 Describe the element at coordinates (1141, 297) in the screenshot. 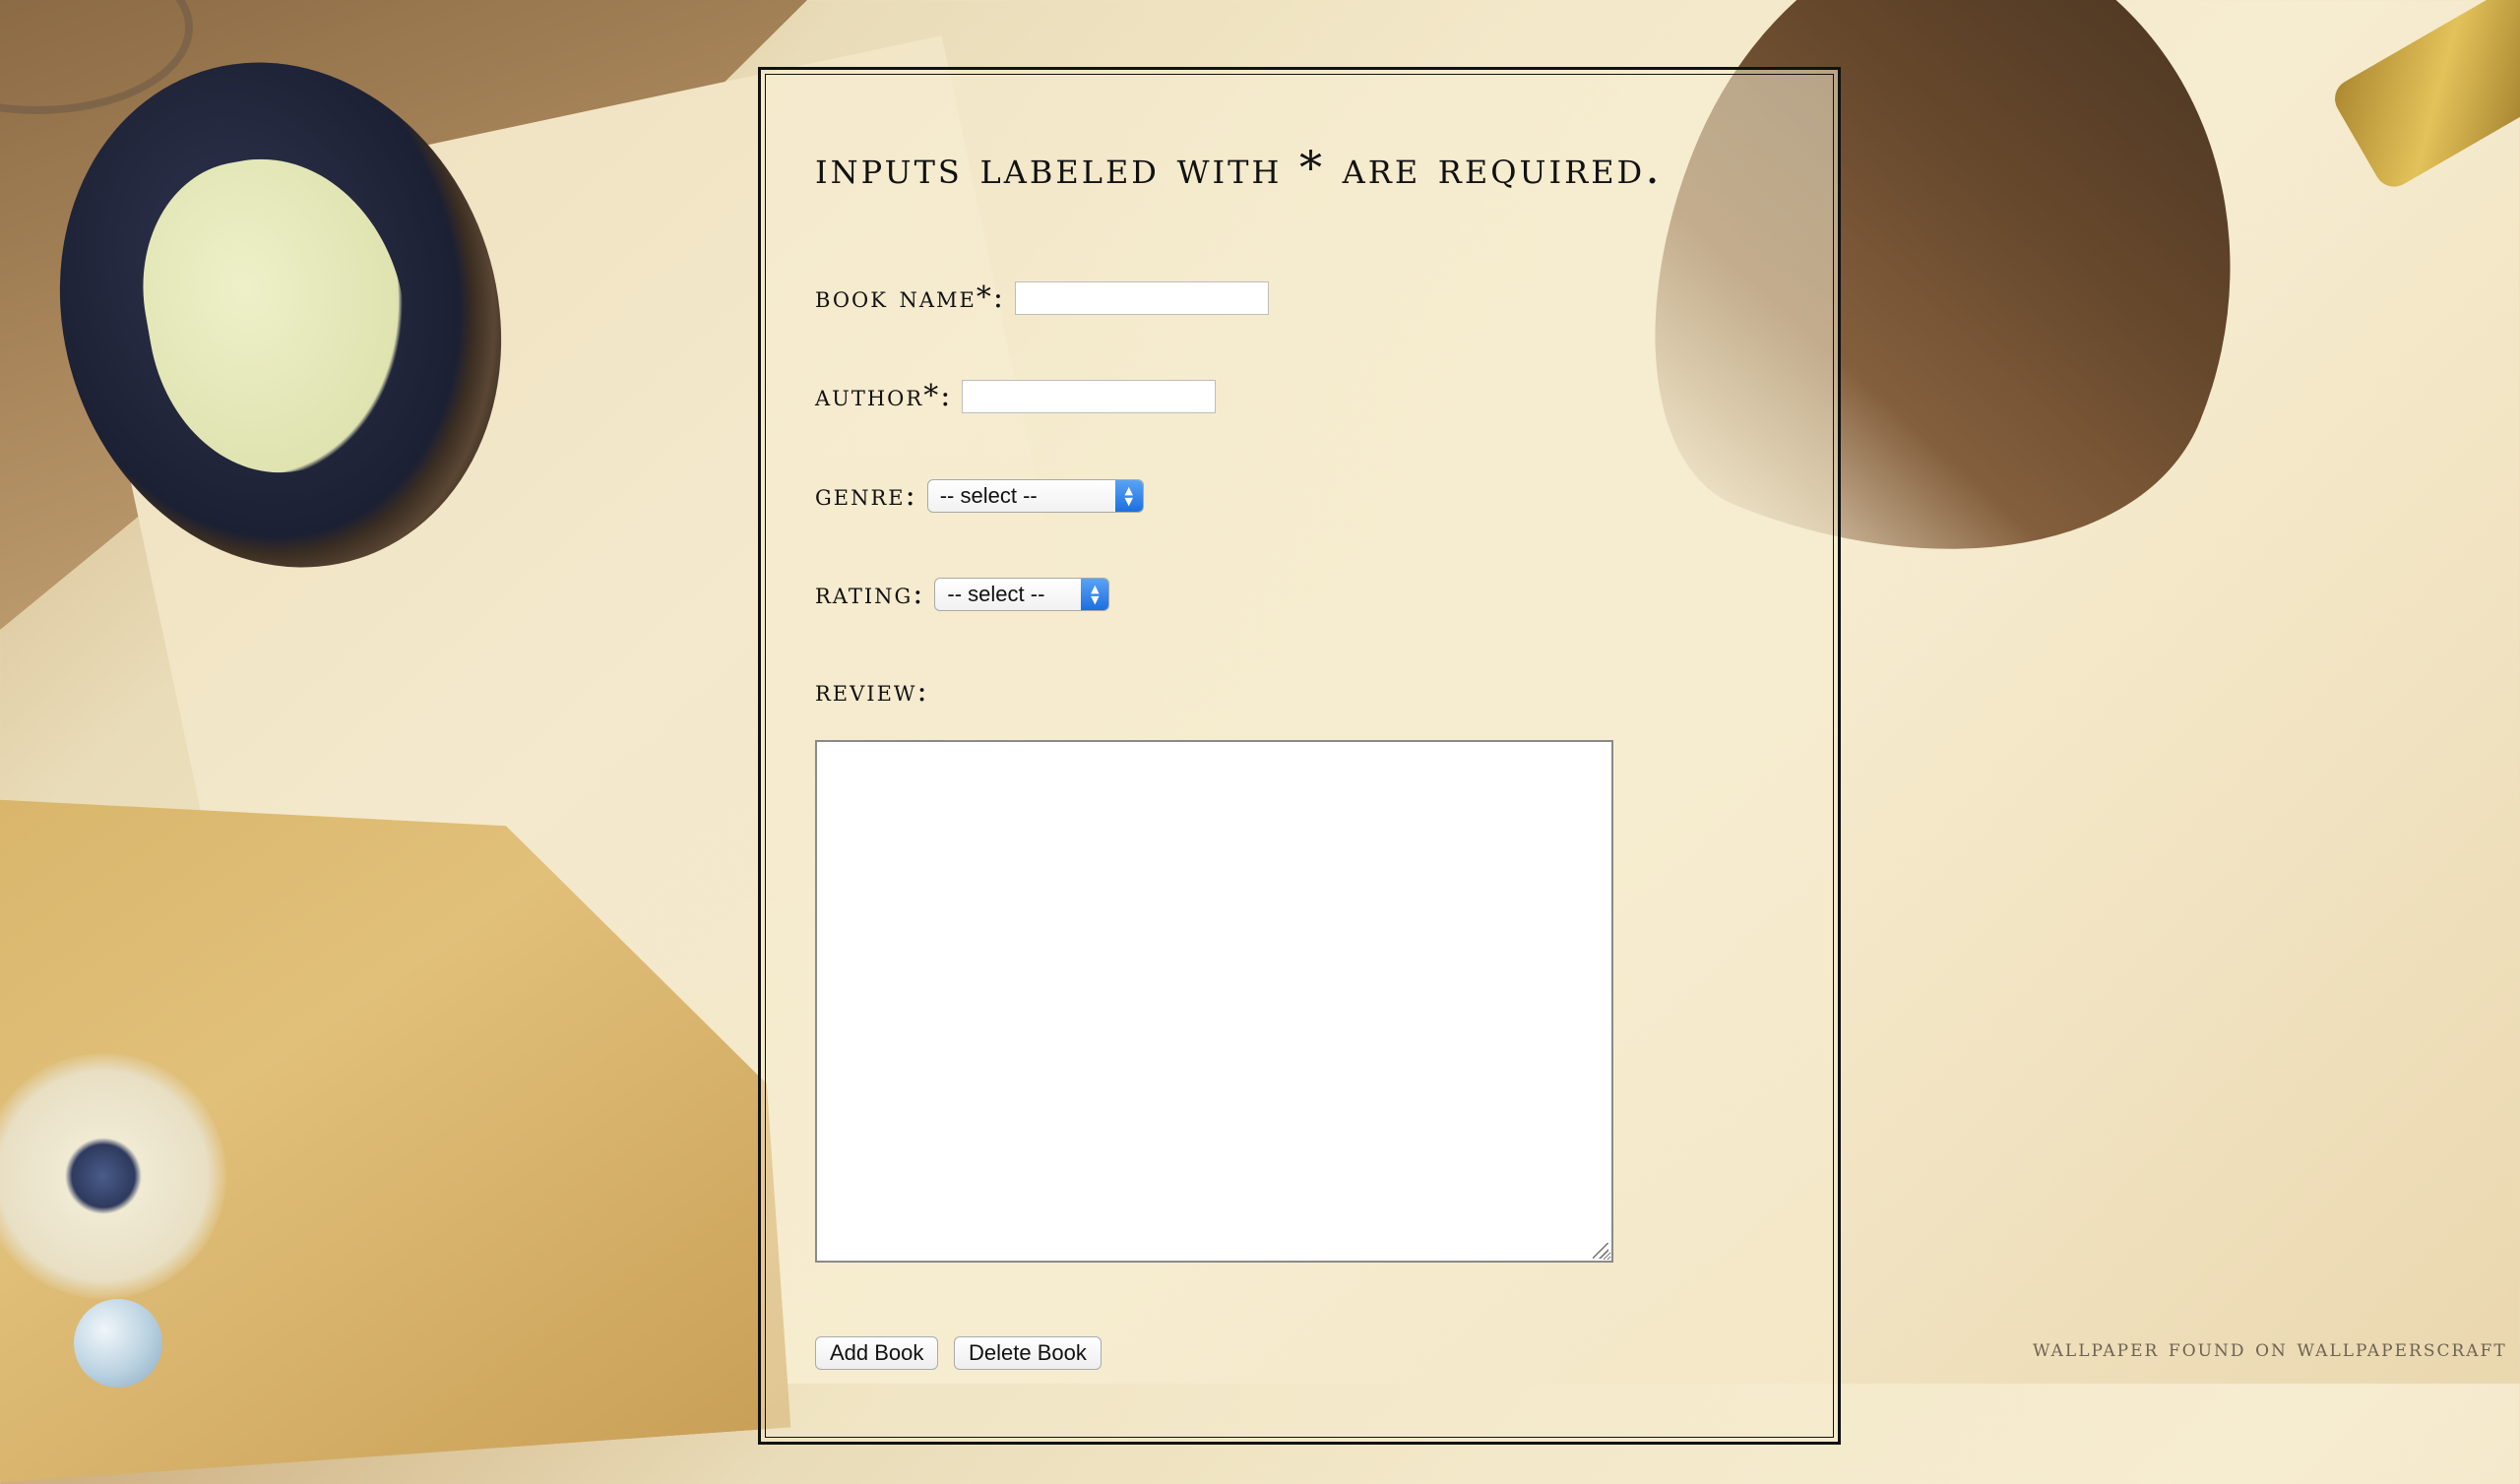

I see `book-name-input` at that location.